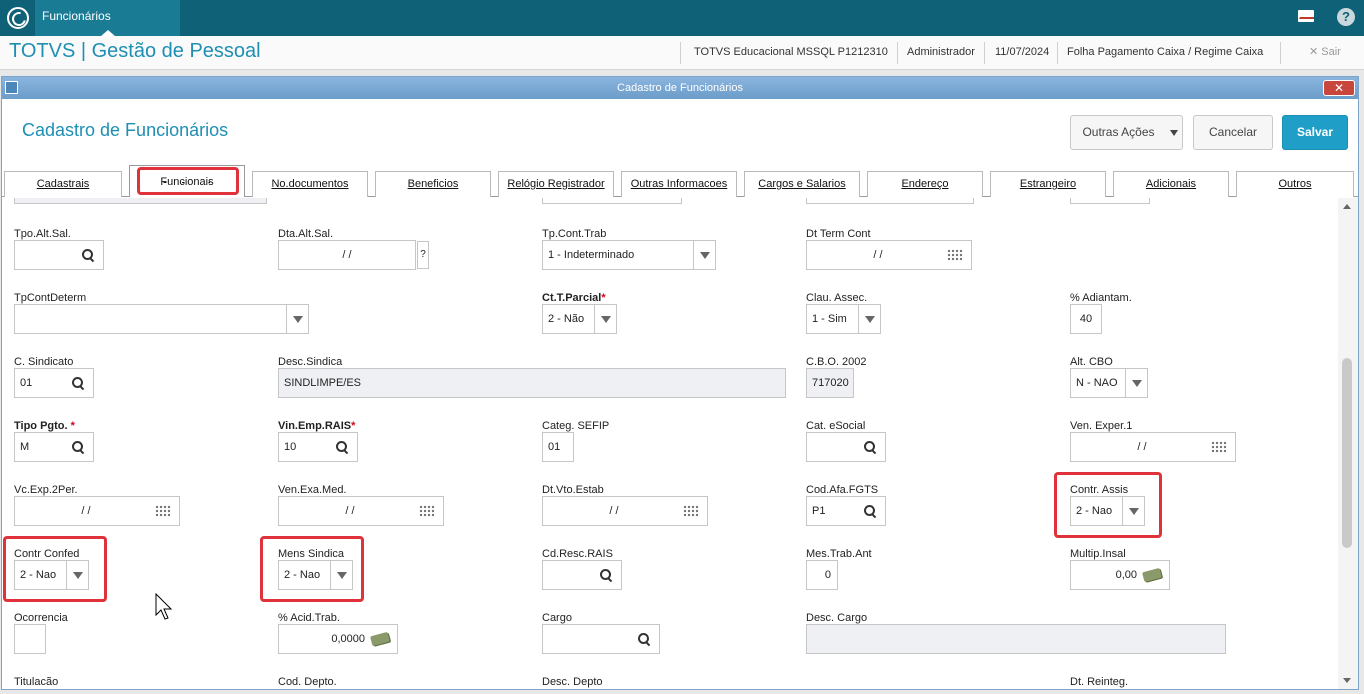  What do you see at coordinates (802, 184) in the screenshot?
I see `tab-cargos-e-salarios: Cargos e Salarios` at bounding box center [802, 184].